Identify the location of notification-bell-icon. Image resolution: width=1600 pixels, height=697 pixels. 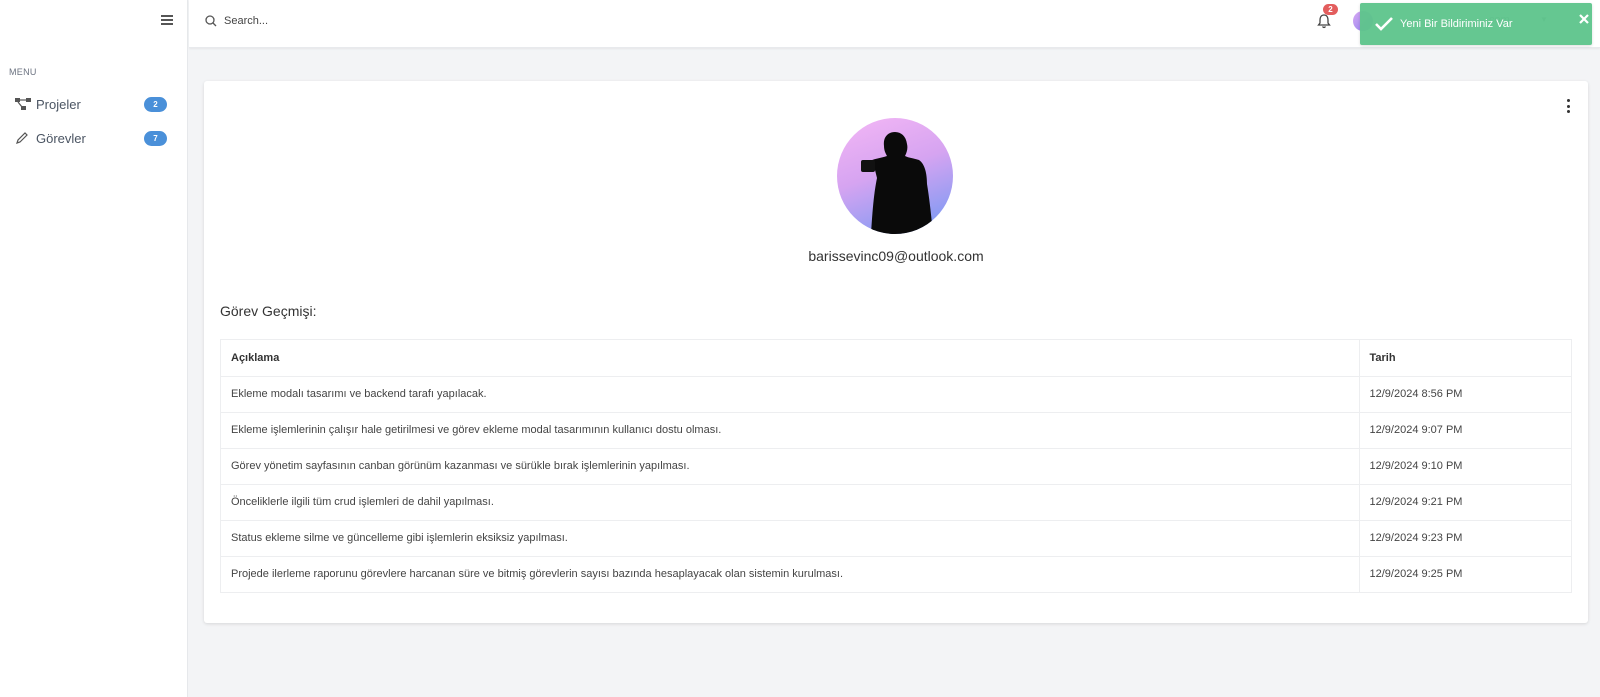
(1324, 24).